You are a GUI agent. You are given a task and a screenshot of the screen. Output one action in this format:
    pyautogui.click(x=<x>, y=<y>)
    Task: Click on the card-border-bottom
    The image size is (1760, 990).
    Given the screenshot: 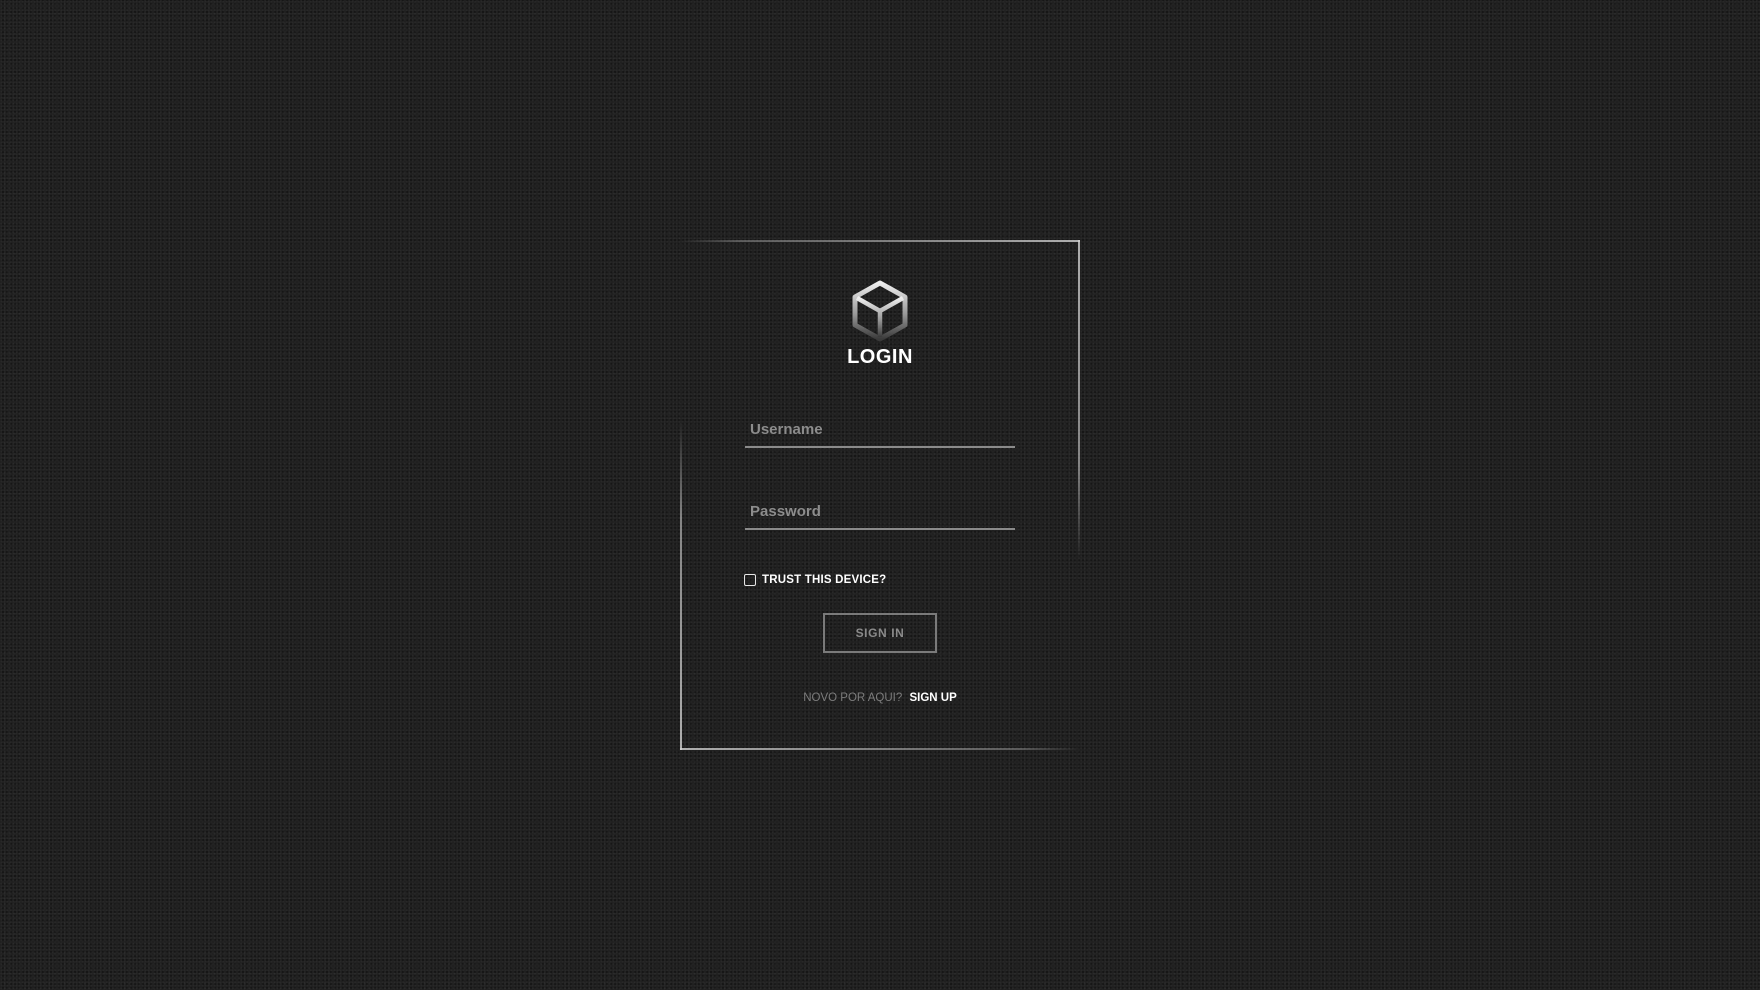 What is the action you would take?
    pyautogui.click(x=880, y=749)
    